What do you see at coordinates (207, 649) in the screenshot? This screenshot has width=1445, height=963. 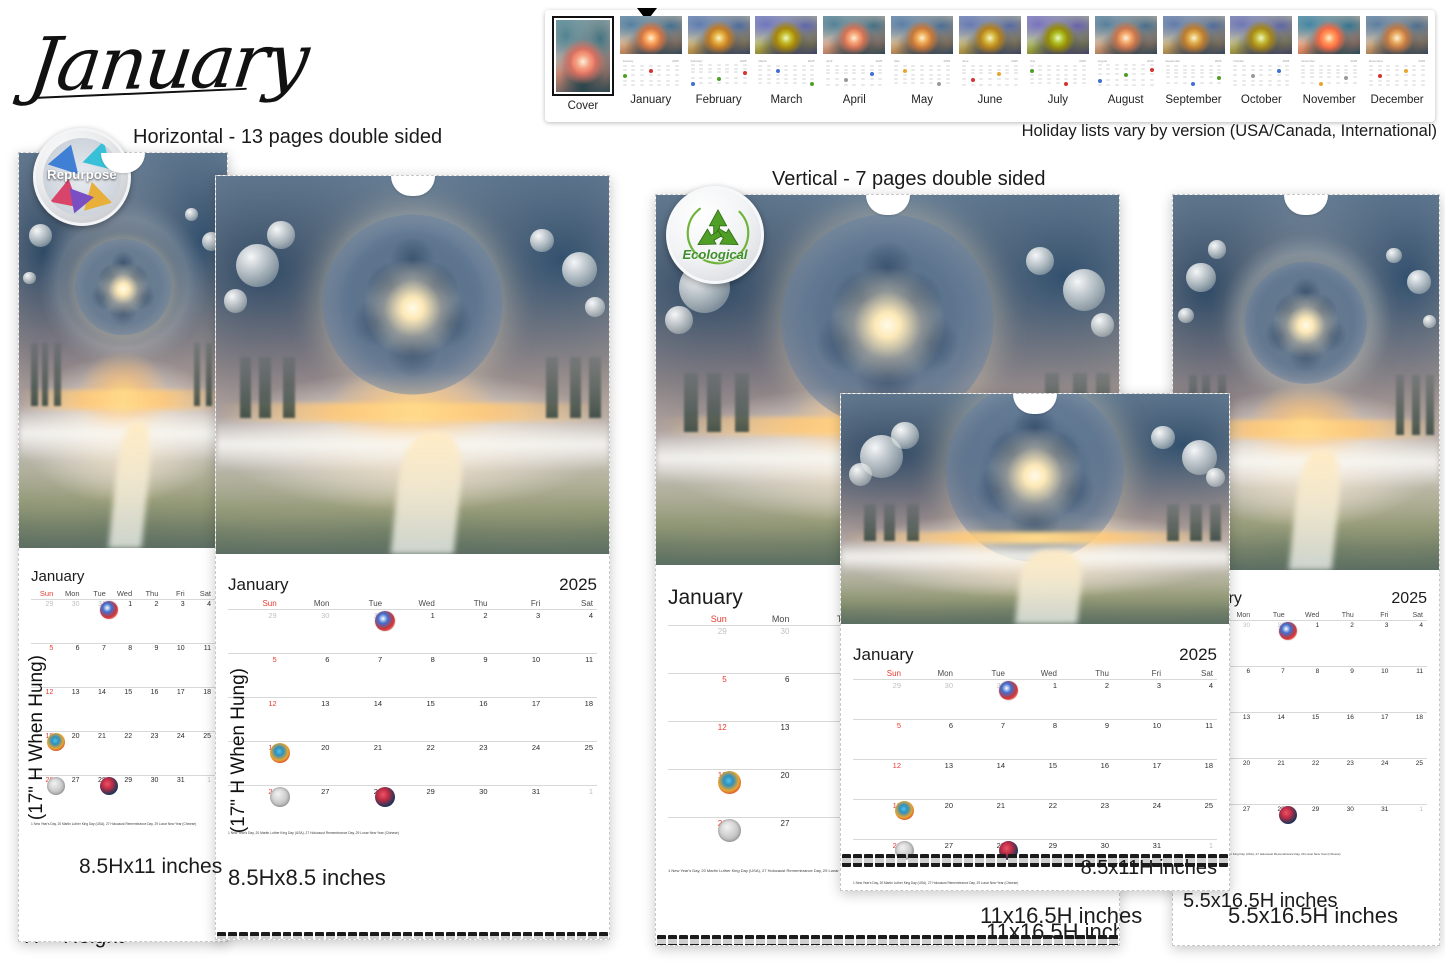 I see `calendar-day-number: 11` at bounding box center [207, 649].